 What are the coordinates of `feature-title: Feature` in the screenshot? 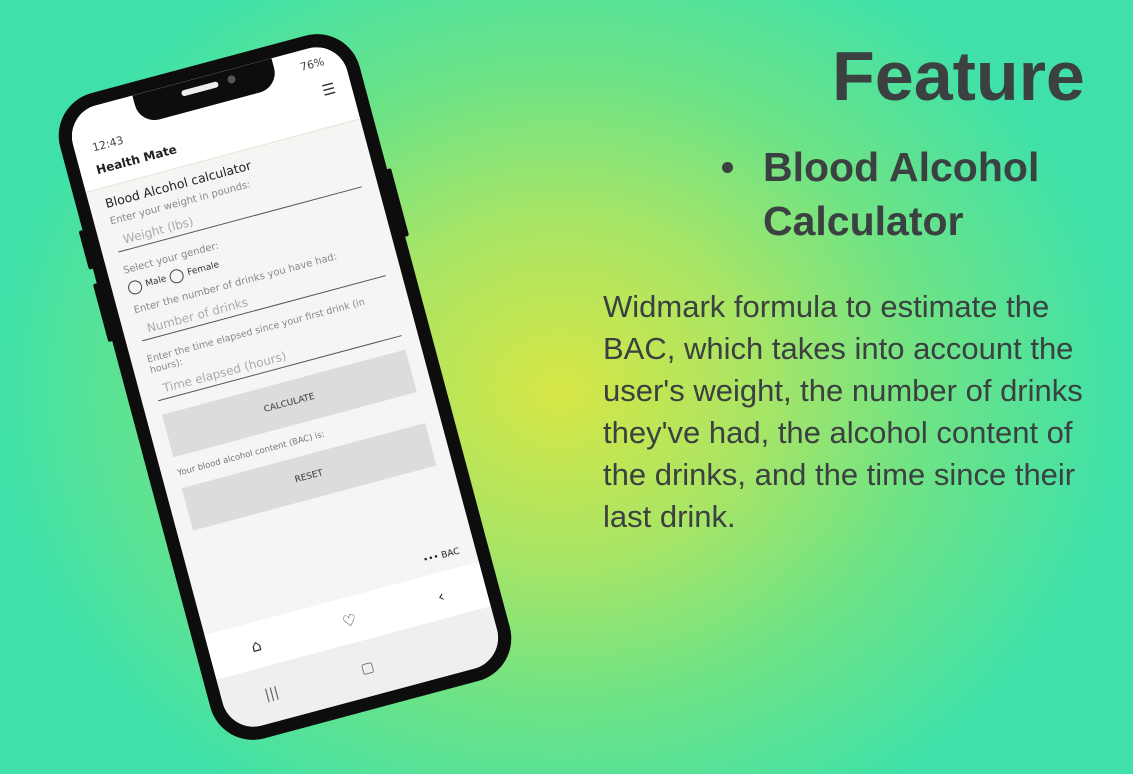 It's located at (958, 76).